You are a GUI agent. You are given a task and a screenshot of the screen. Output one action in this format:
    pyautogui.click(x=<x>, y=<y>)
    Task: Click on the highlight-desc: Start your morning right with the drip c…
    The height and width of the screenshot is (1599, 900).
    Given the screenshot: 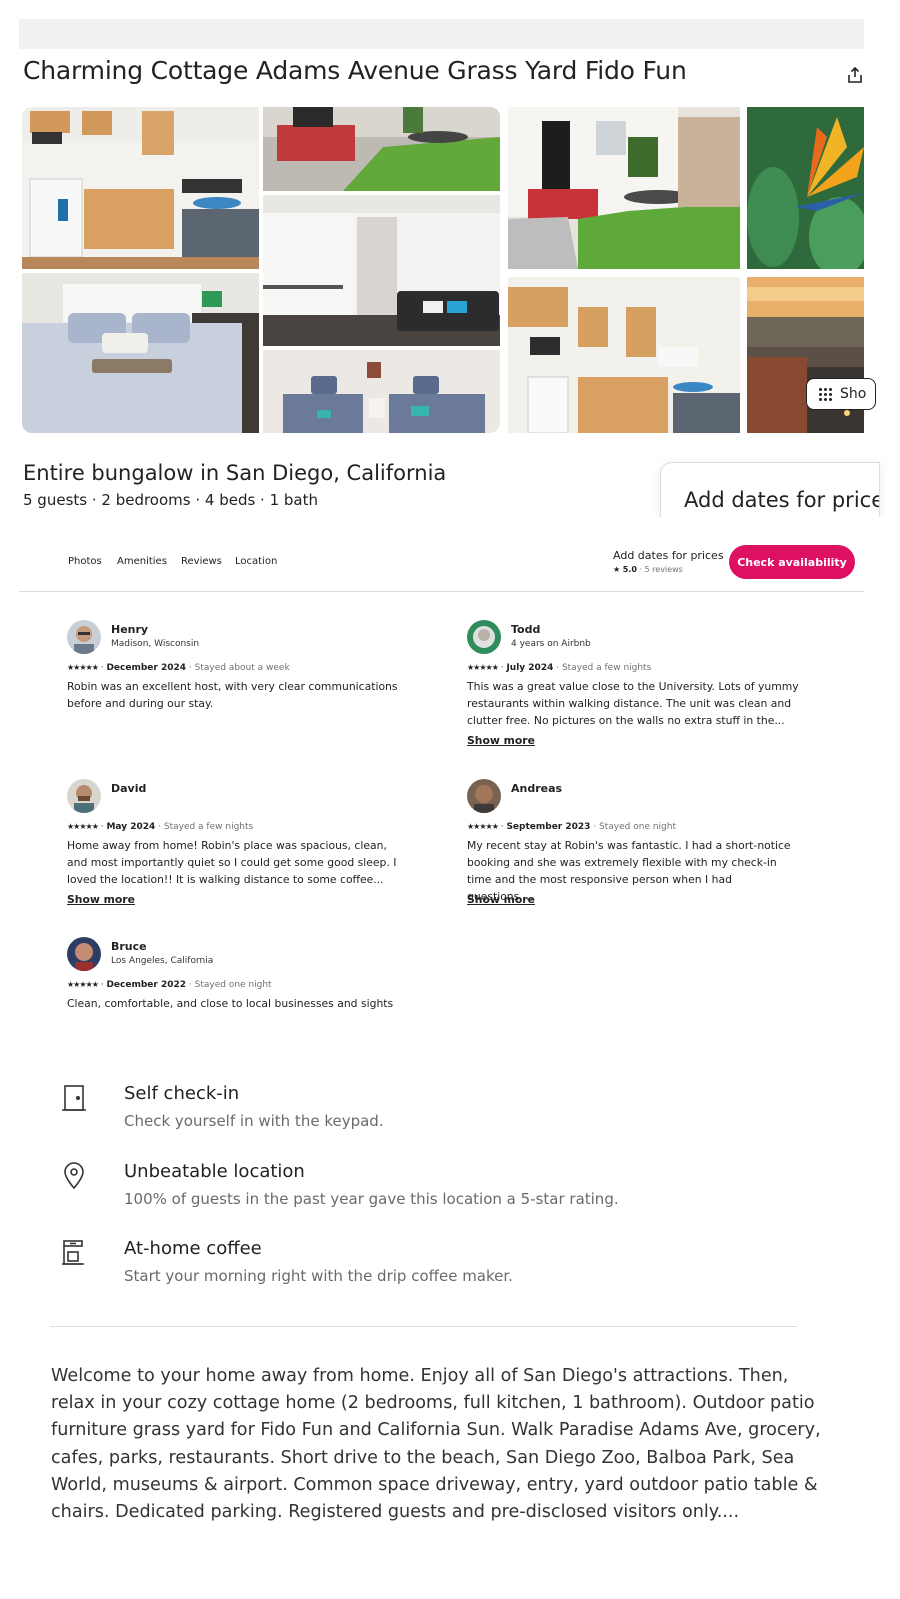 What is the action you would take?
    pyautogui.click(x=318, y=1276)
    